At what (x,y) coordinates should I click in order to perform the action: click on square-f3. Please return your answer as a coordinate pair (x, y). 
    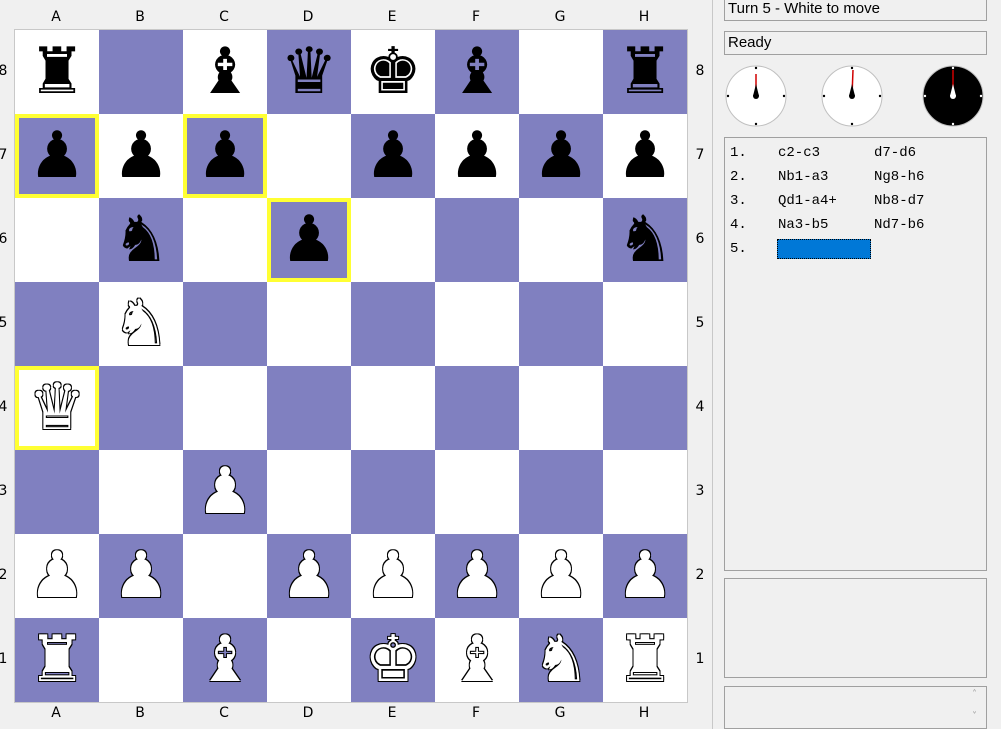
    Looking at the image, I should click on (477, 492).